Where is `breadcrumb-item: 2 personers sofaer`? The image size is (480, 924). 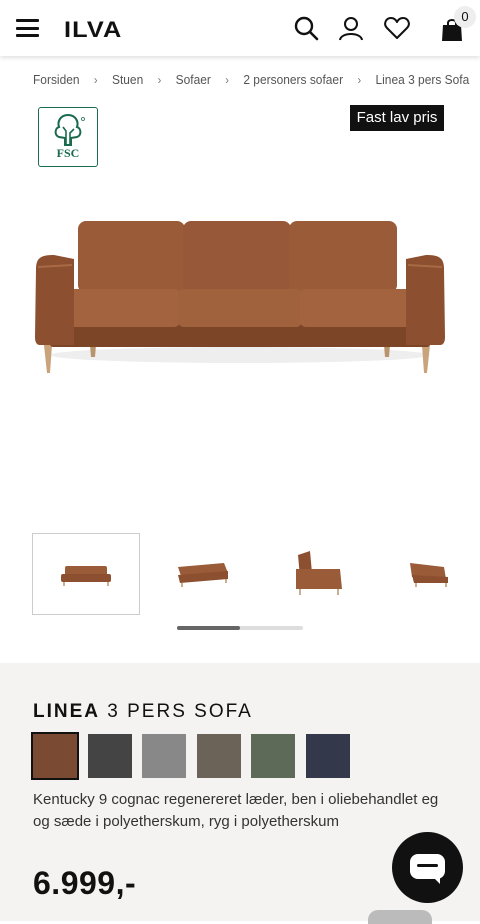
breadcrumb-item: 2 personers sofaer is located at coordinates (293, 79).